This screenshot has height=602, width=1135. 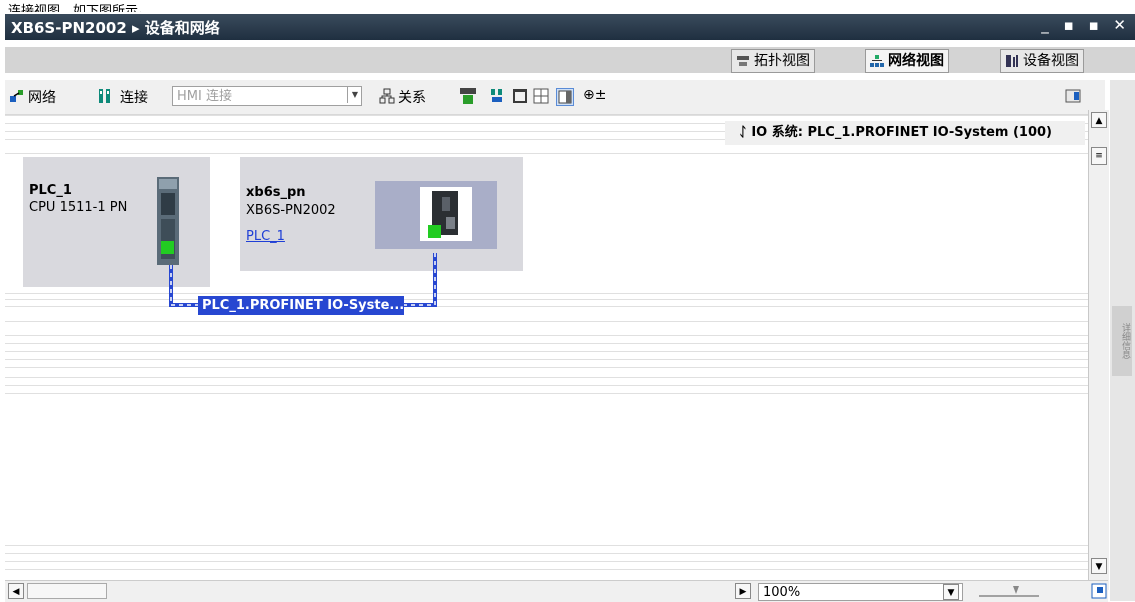 I want to click on connect-button: 连接, so click(x=134, y=97).